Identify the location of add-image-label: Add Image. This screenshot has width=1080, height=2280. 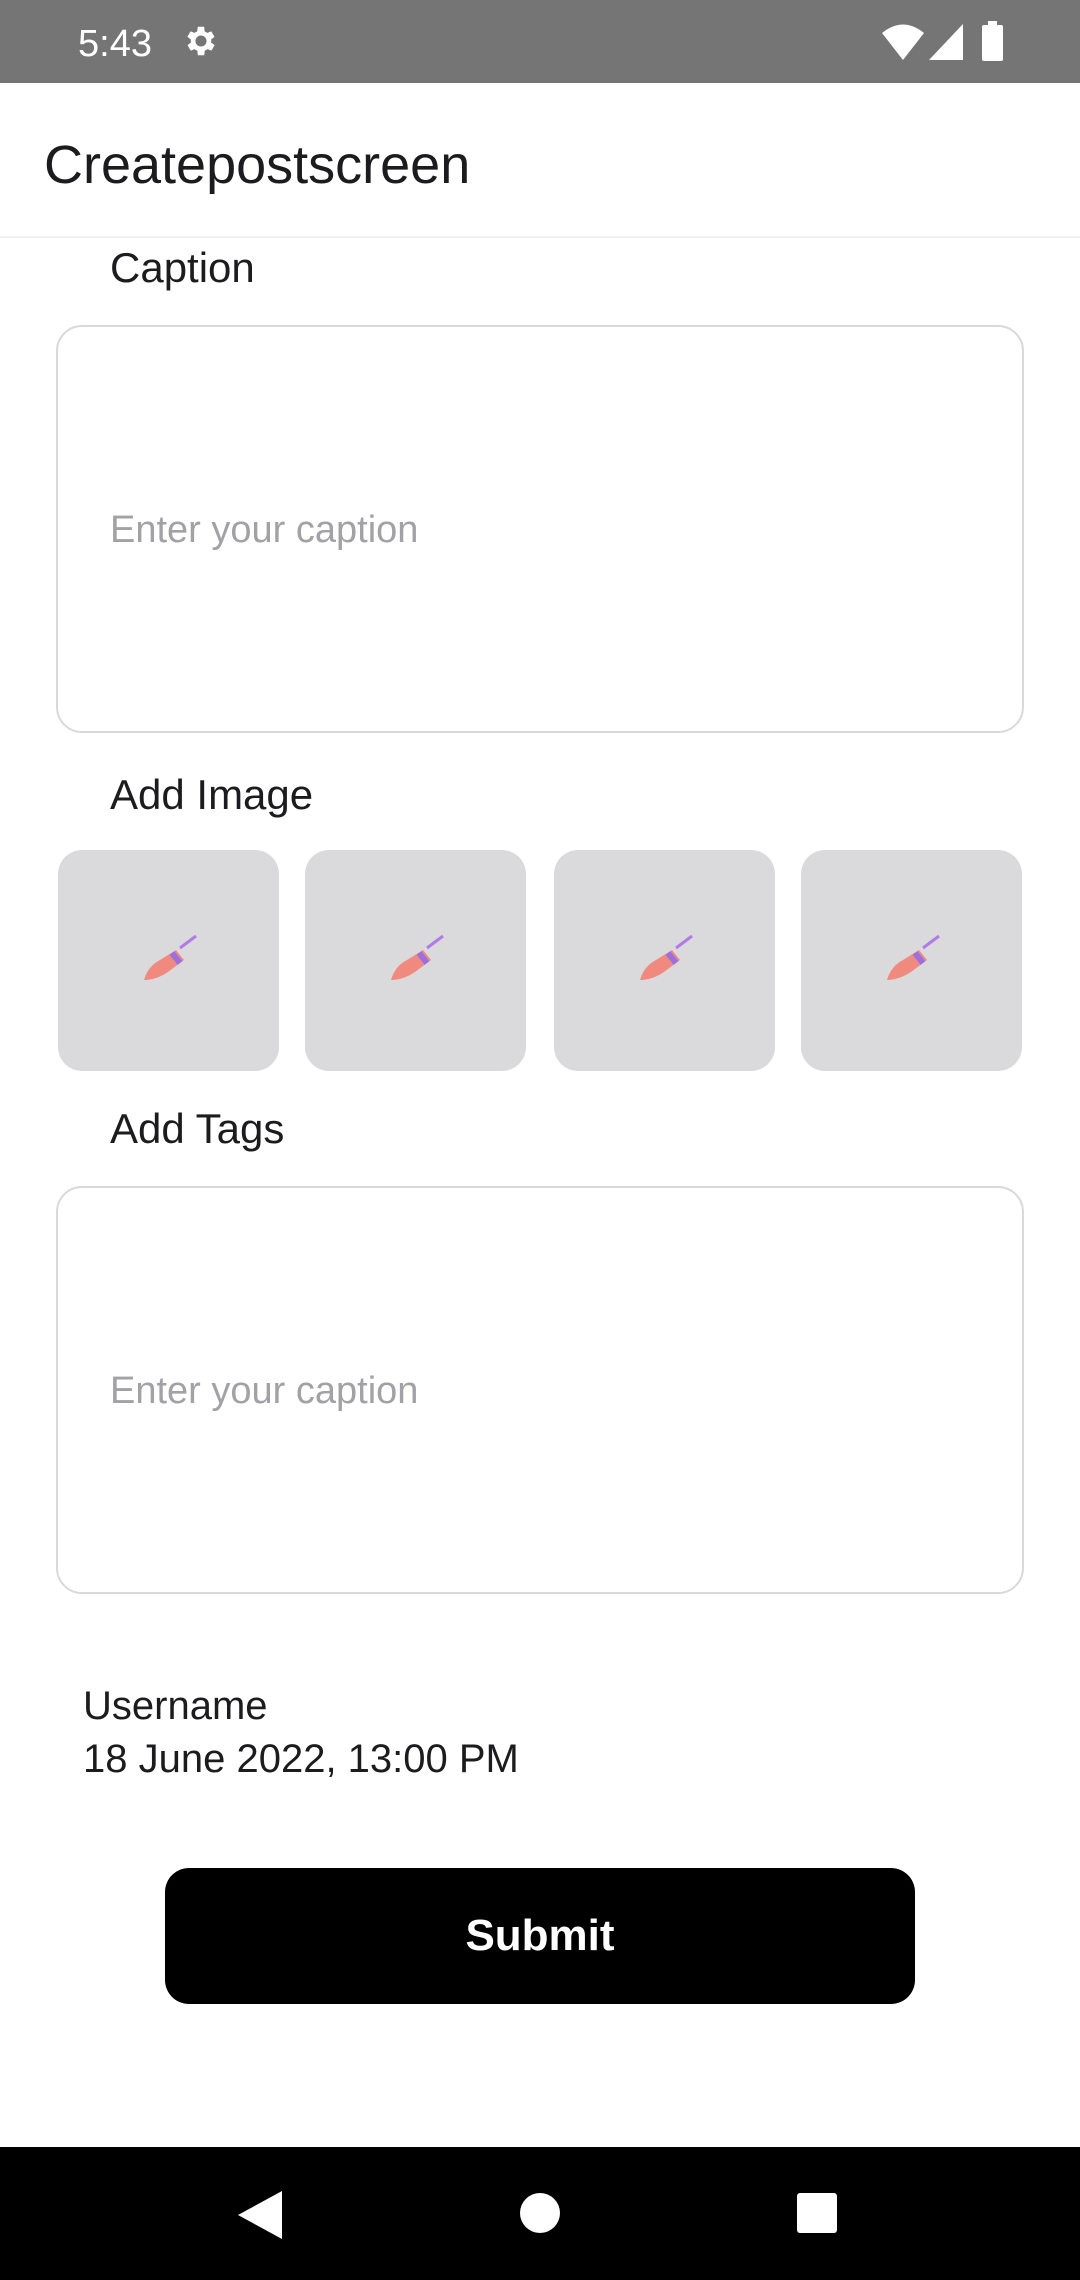
(212, 794).